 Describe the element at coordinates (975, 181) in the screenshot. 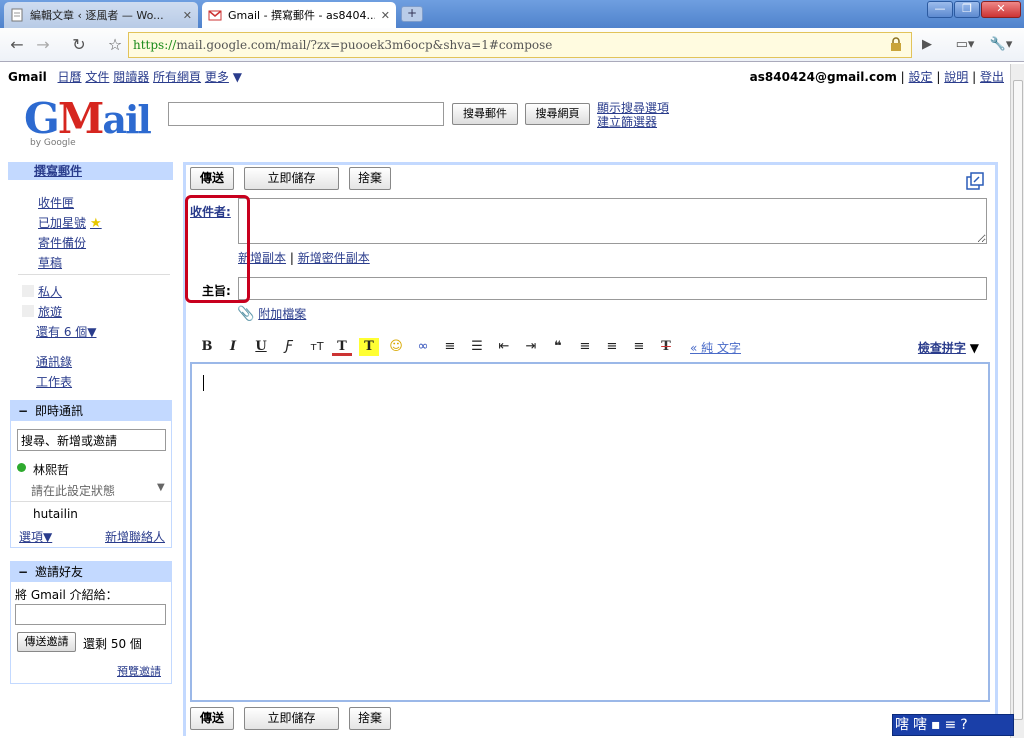

I see `pop-out-icon` at that location.